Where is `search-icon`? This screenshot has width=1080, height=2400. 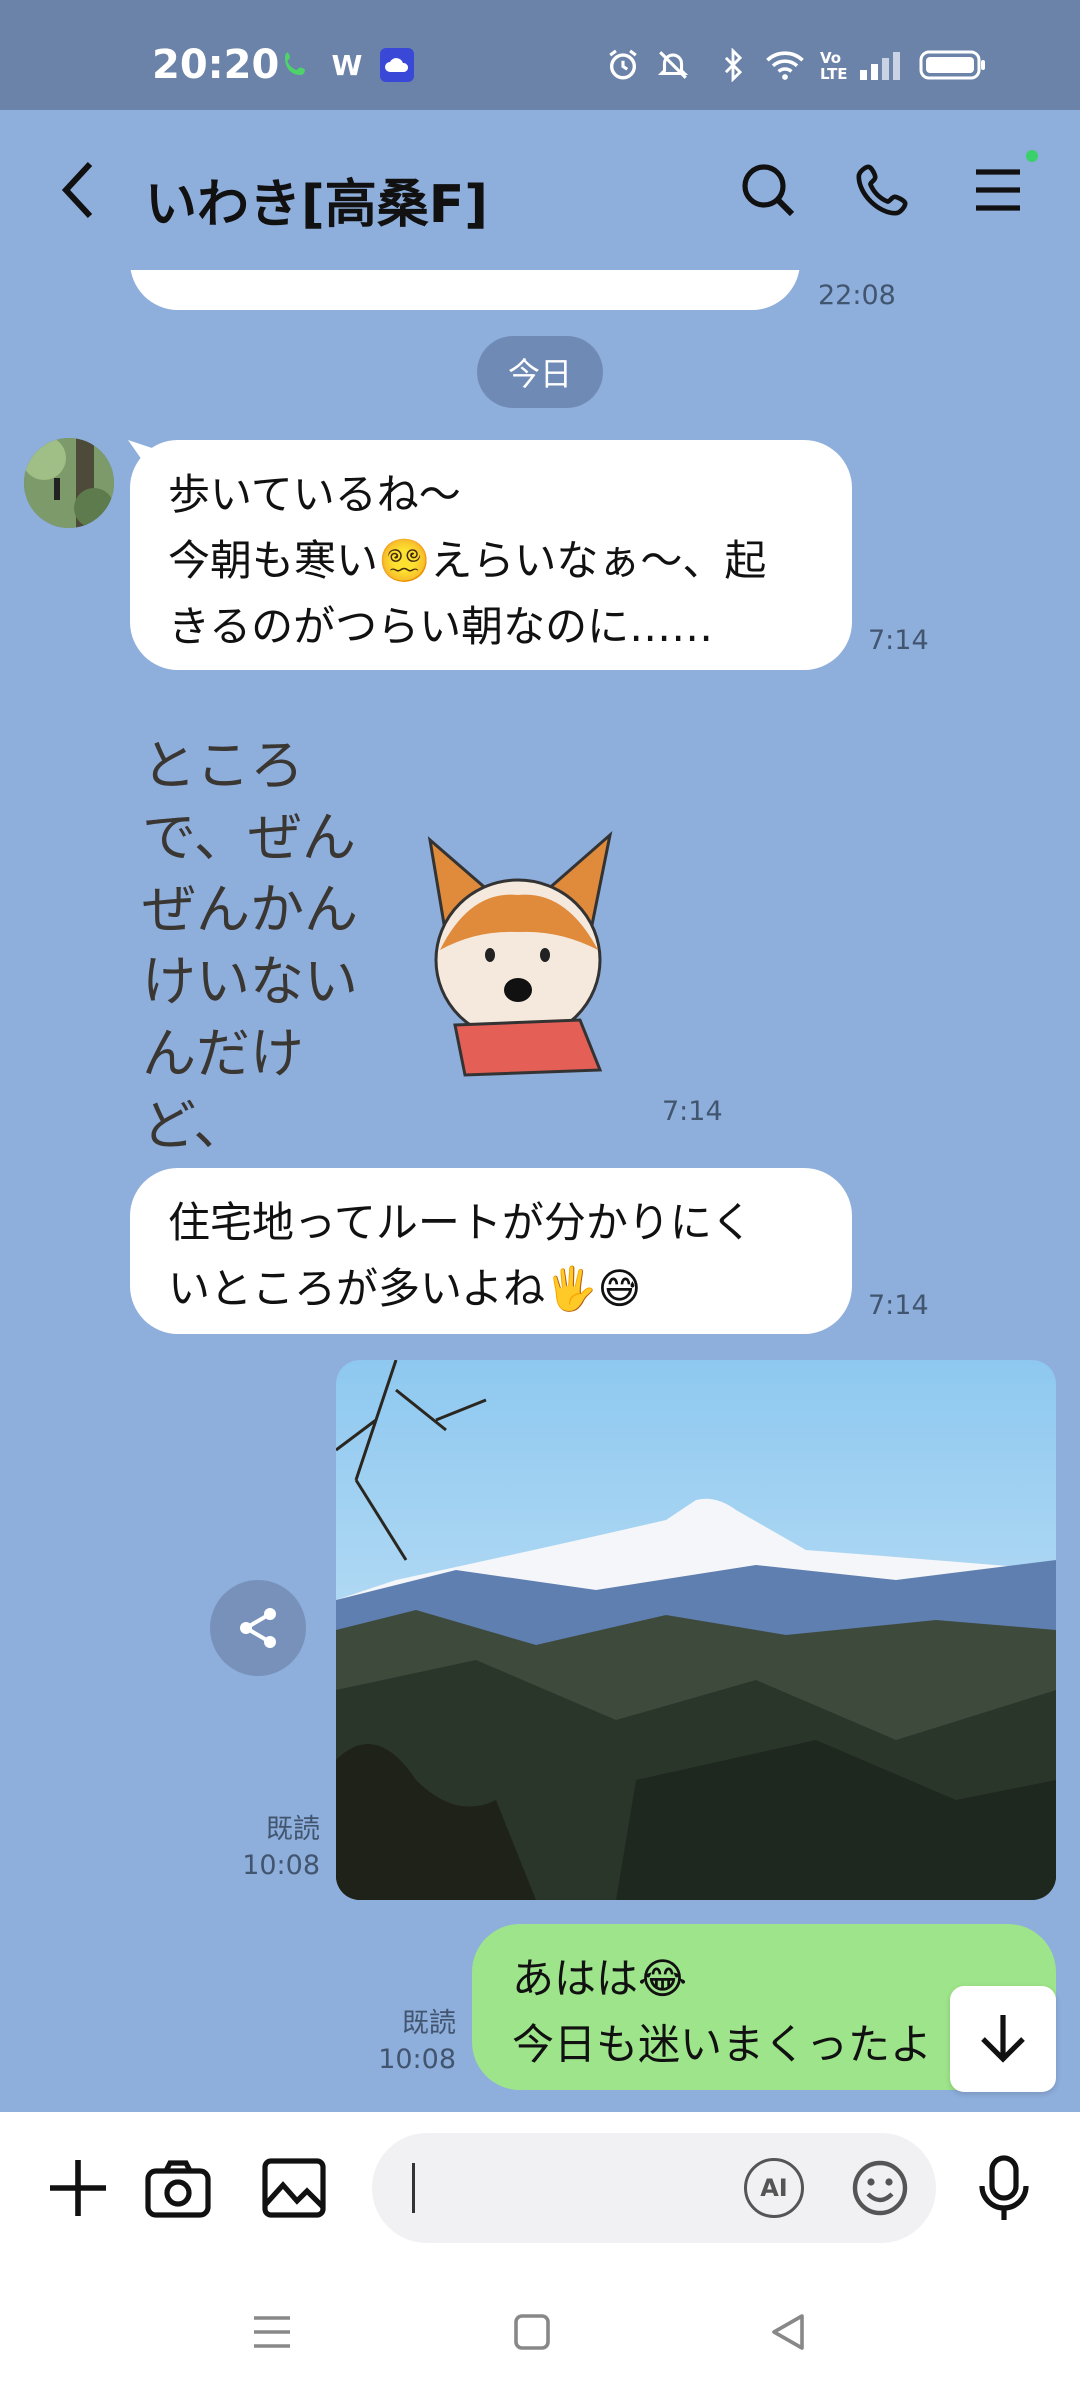
search-icon is located at coordinates (768, 190).